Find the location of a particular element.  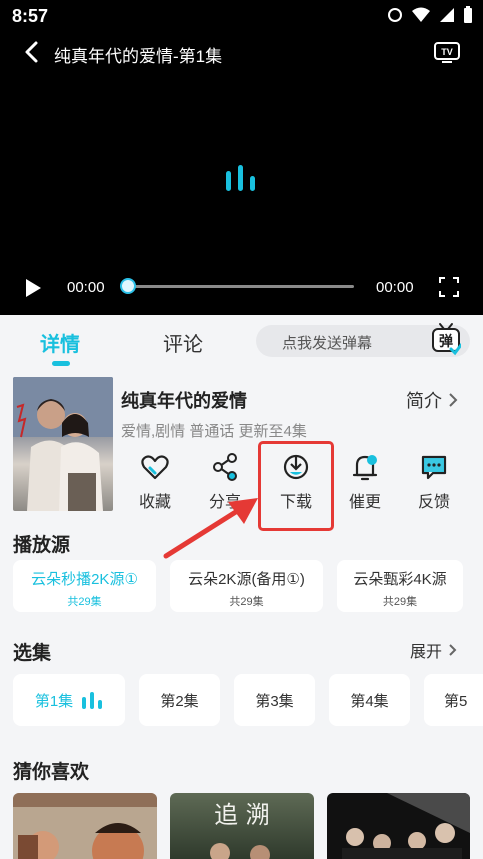

source-name: 云朵甄彩4K源 is located at coordinates (400, 579).